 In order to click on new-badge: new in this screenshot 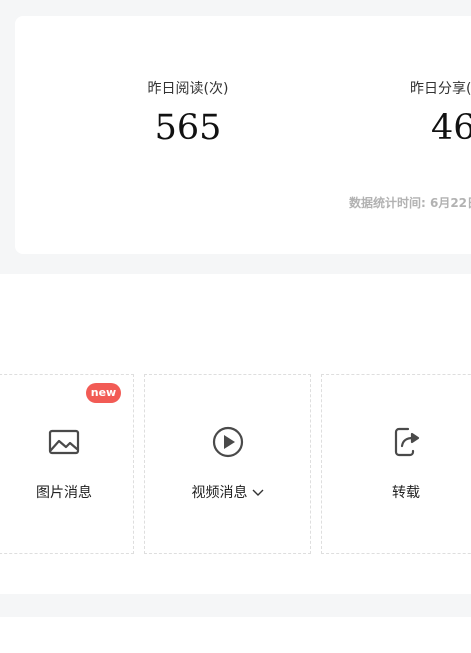, I will do `click(103, 393)`.